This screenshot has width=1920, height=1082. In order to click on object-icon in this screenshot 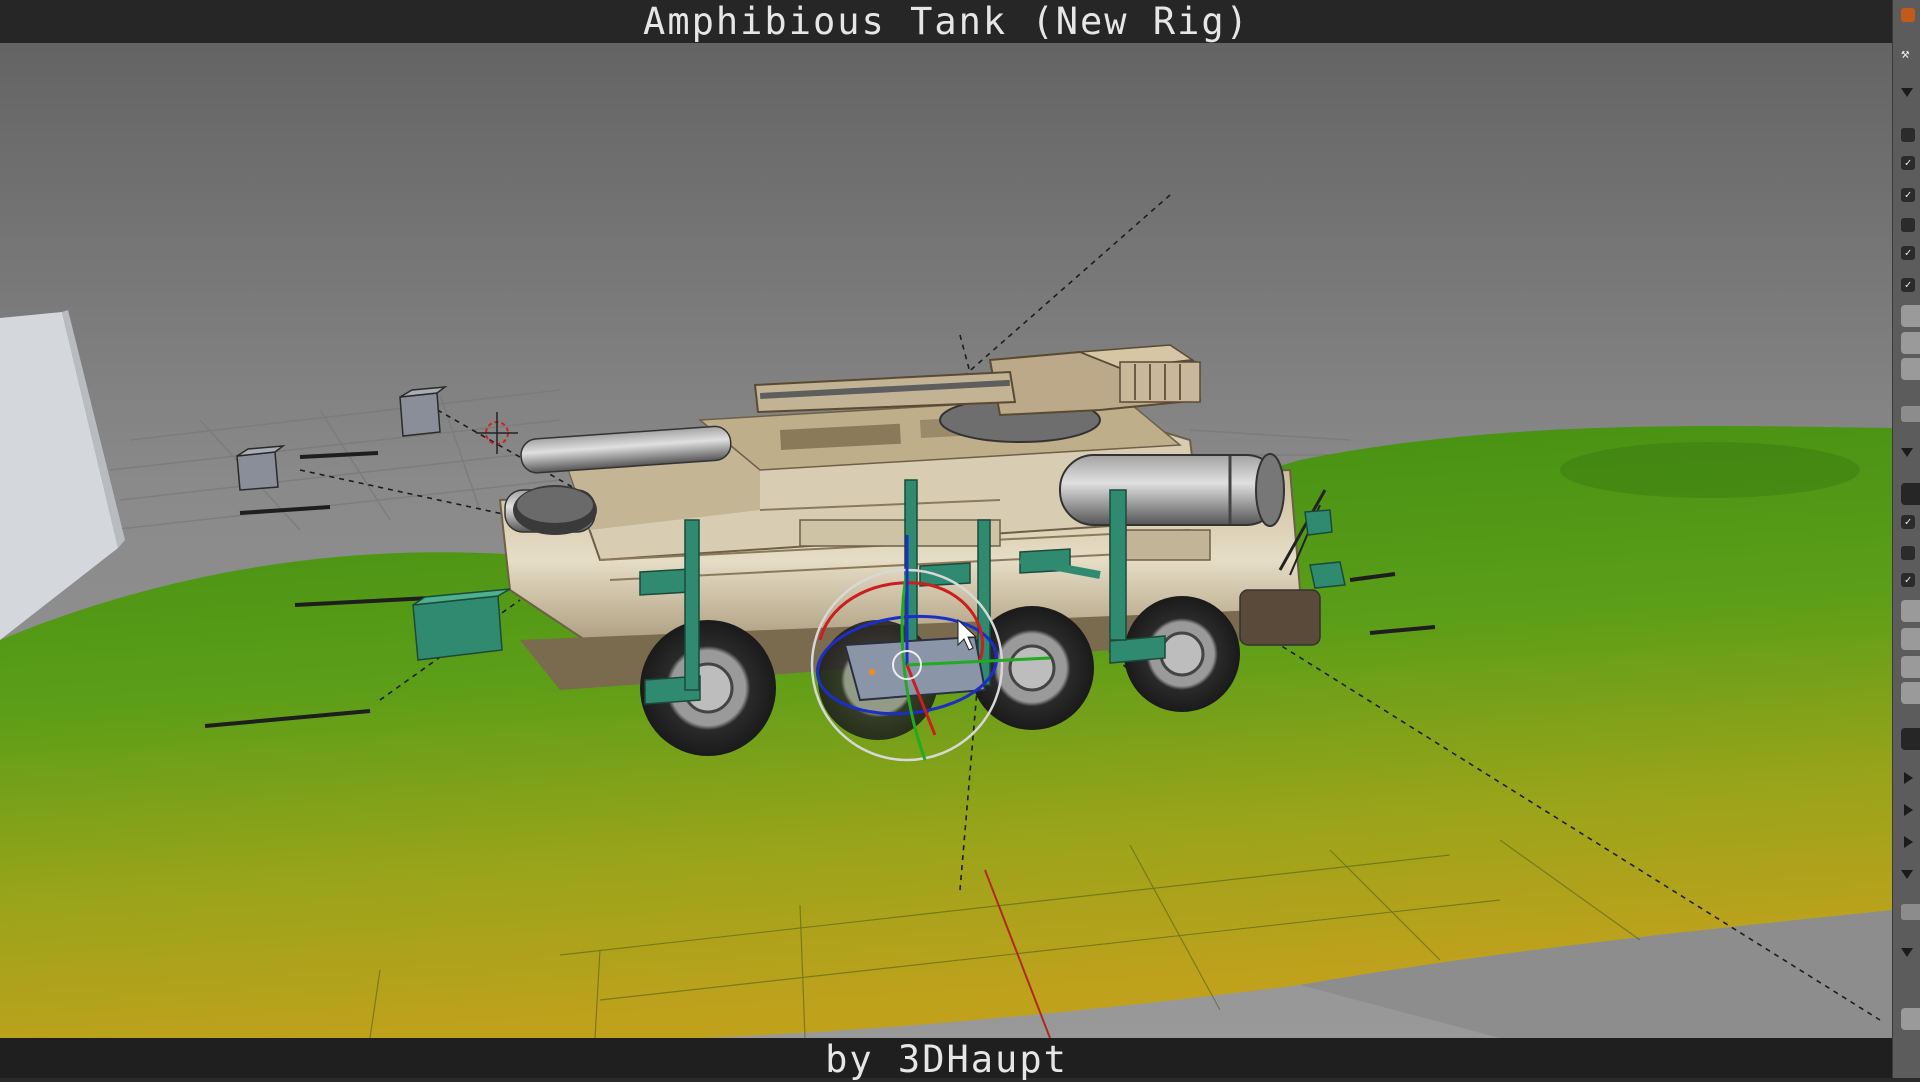, I will do `click(1908, 15)`.